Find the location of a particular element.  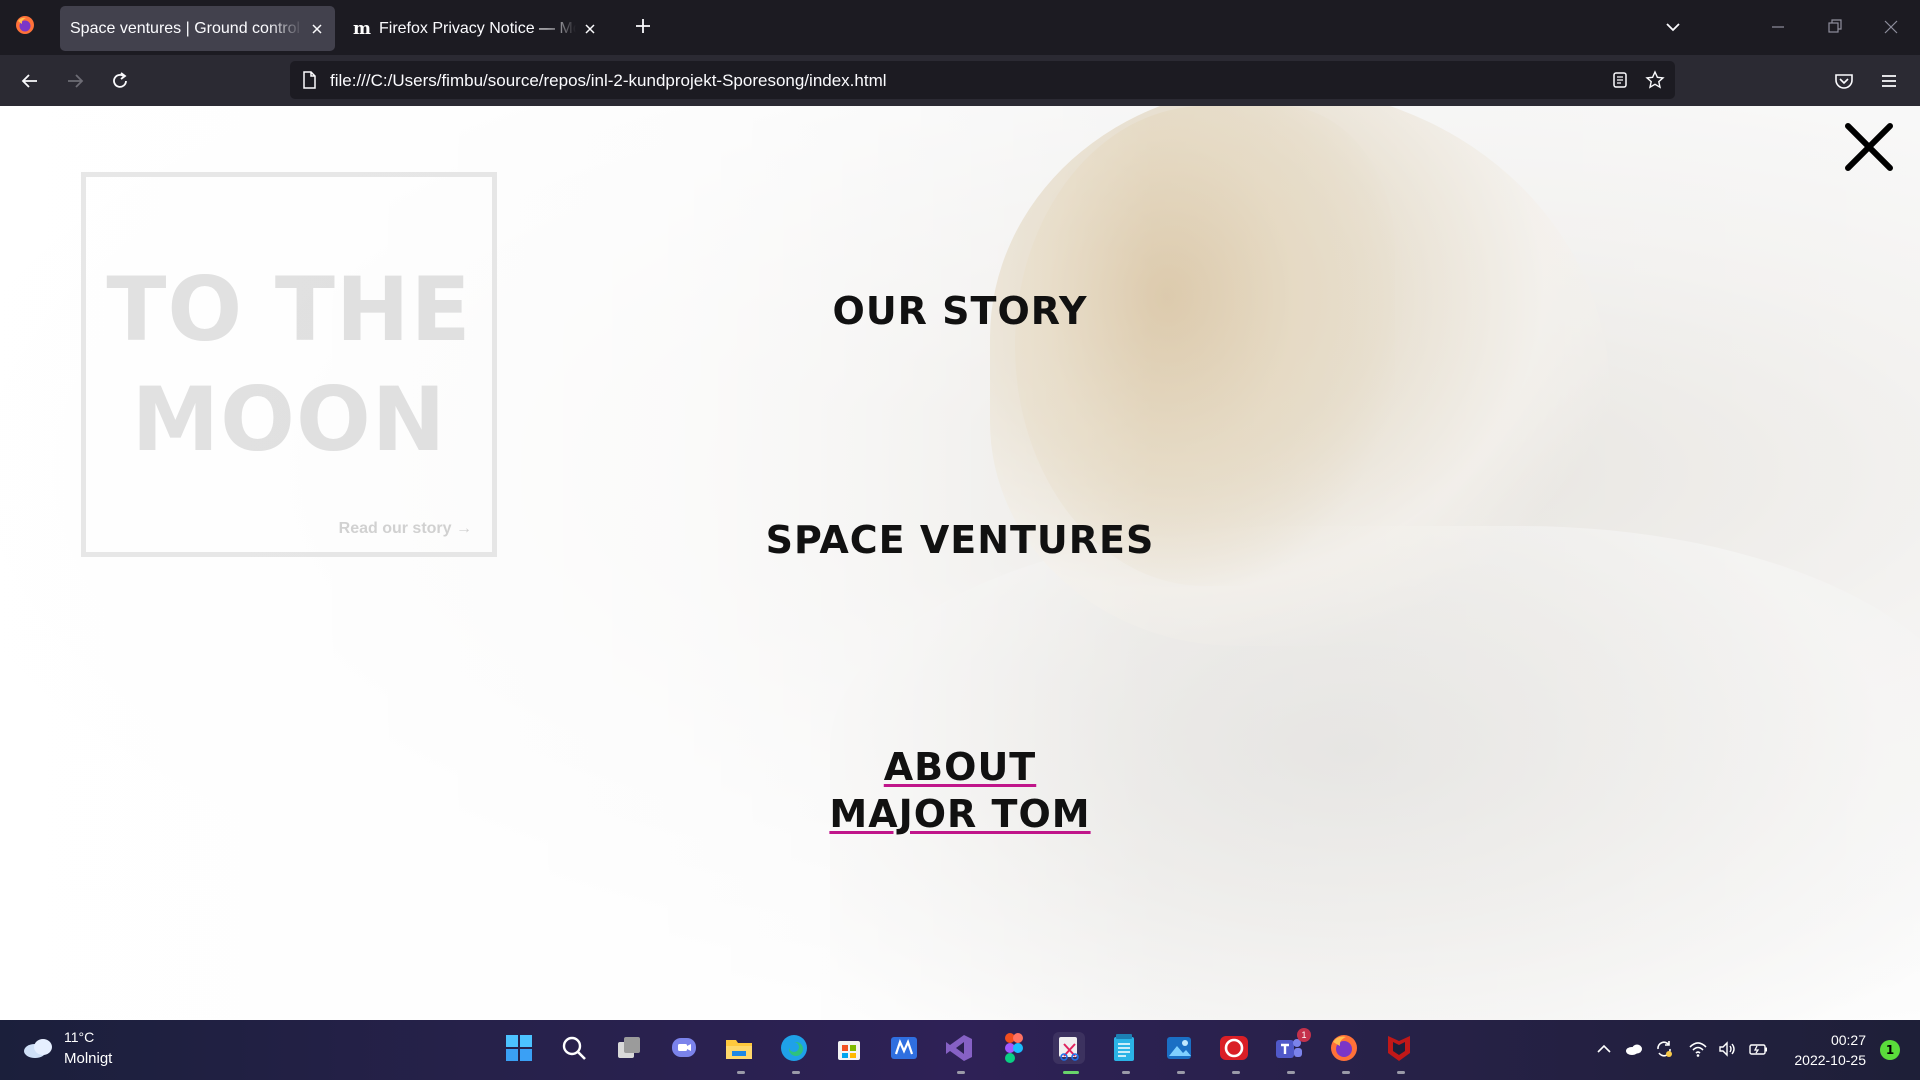

markdown-editor-icon is located at coordinates (904, 1048).